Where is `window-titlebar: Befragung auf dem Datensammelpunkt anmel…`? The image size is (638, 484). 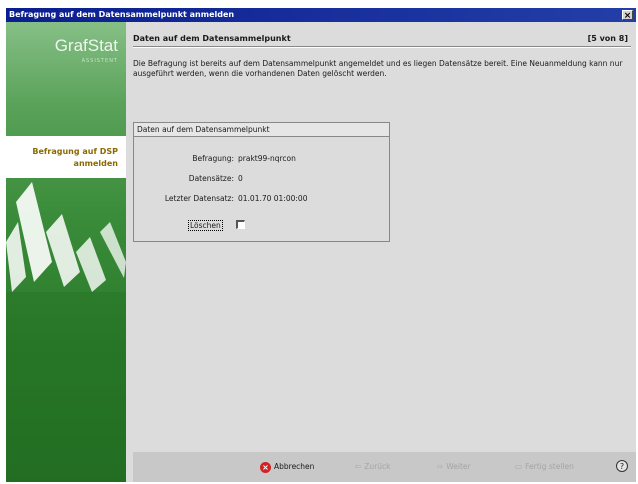 window-titlebar: Befragung auf dem Datensammelpunkt anmel… is located at coordinates (321, 15).